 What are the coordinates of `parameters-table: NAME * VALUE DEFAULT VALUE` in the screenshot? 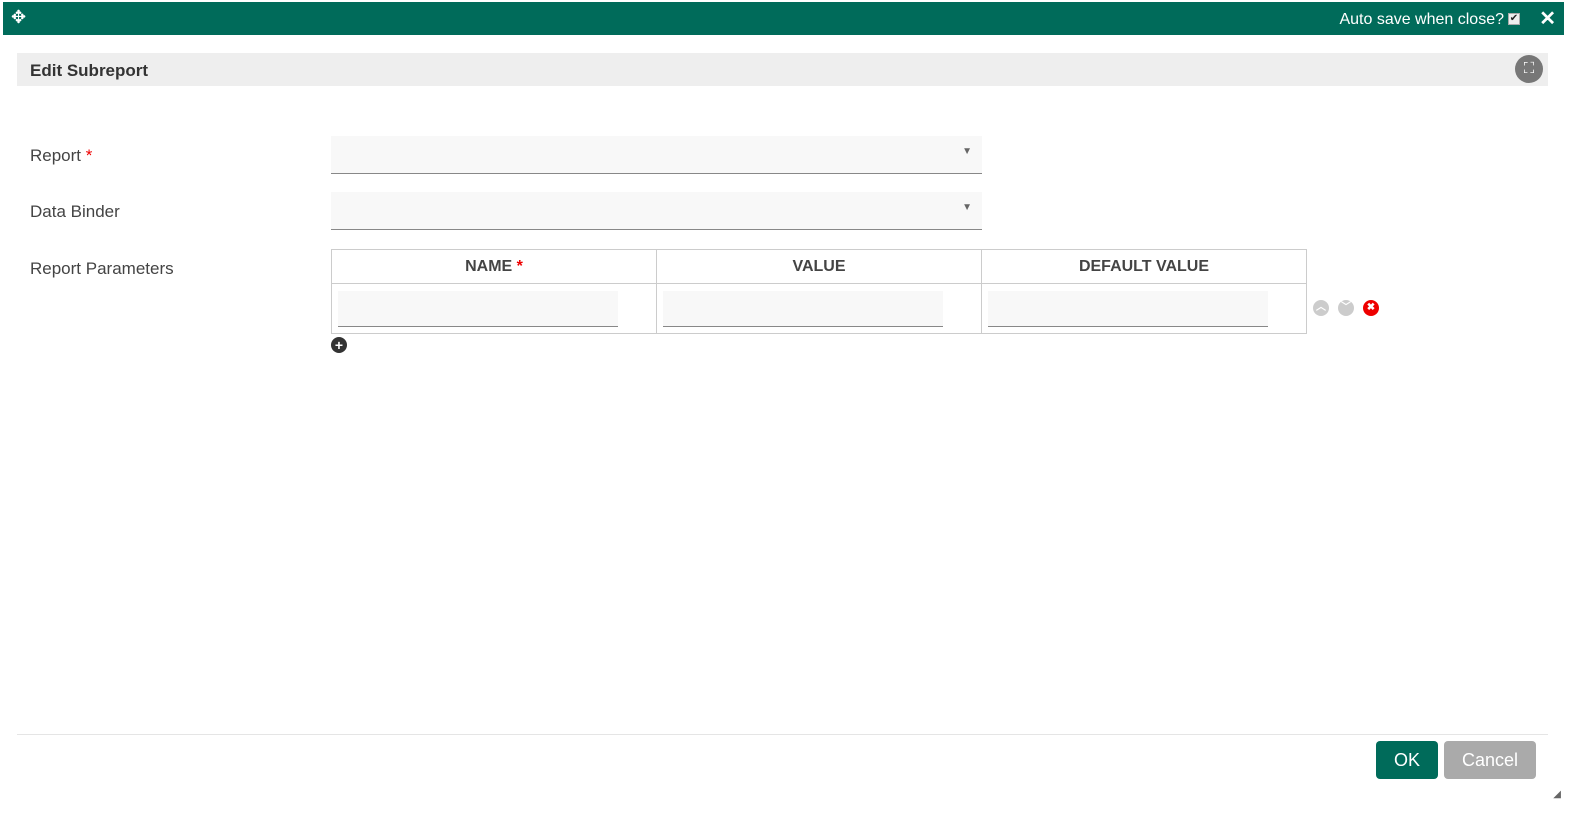 It's located at (819, 291).